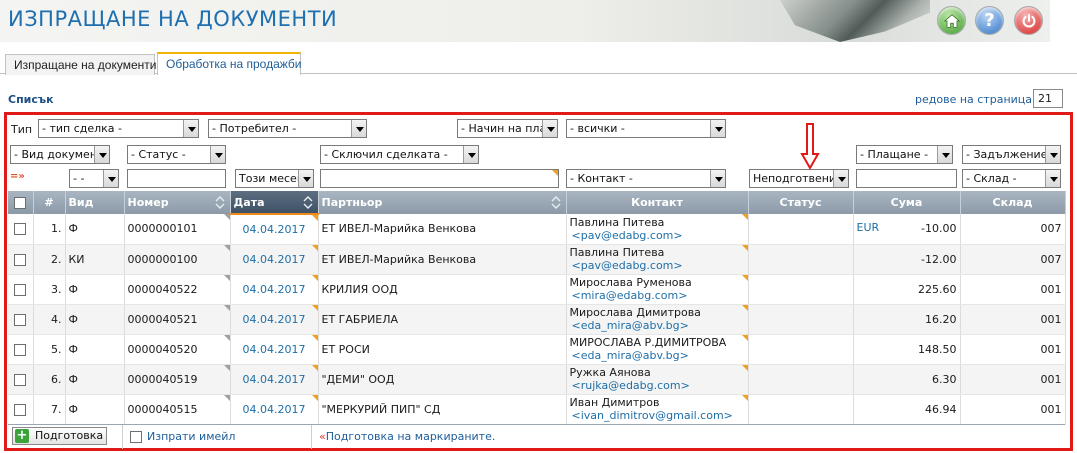 Image resolution: width=1077 pixels, height=453 pixels. What do you see at coordinates (95, 202) in the screenshot?
I see `col-type: Вид` at bounding box center [95, 202].